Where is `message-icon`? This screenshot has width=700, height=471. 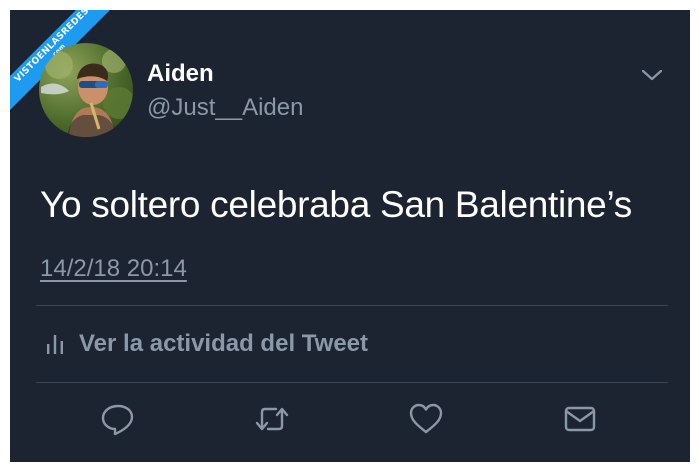 message-icon is located at coordinates (580, 419).